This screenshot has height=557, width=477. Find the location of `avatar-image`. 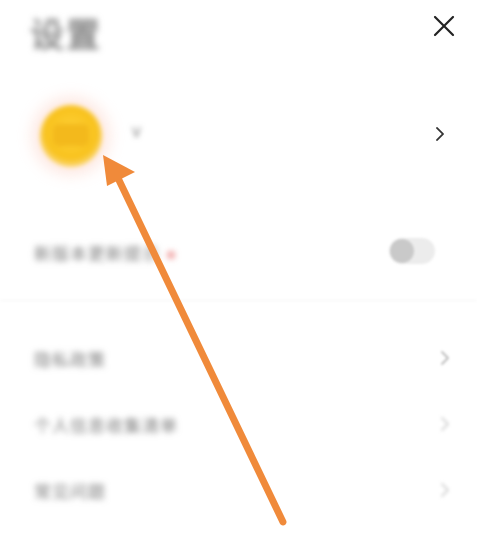

avatar-image is located at coordinates (71, 135).